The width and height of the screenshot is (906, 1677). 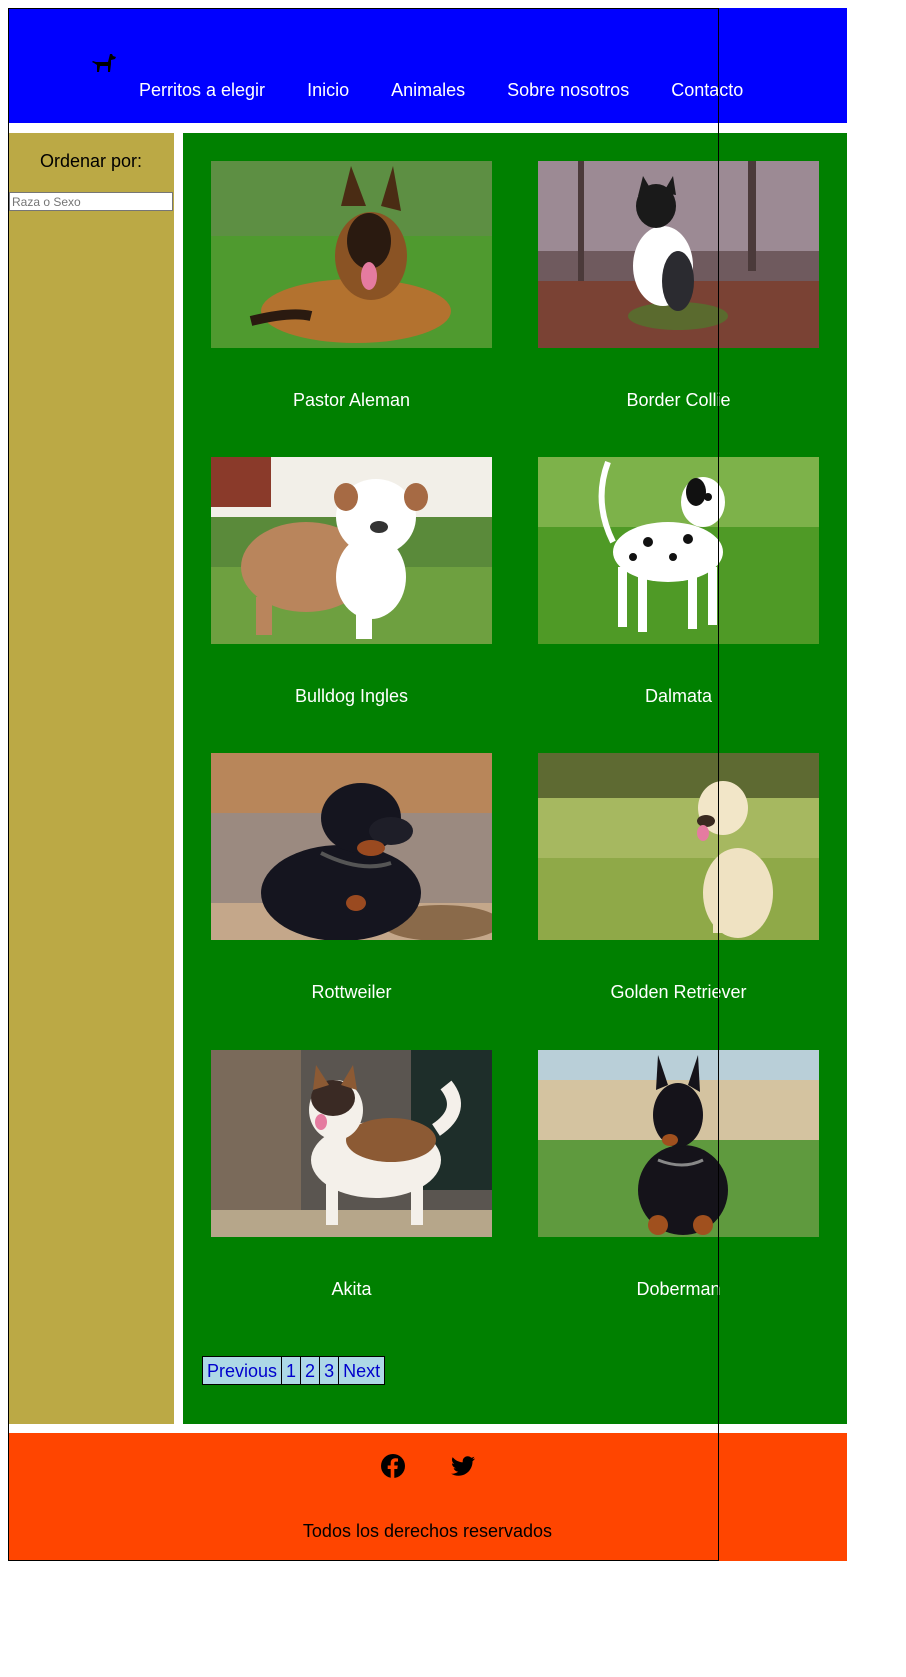 What do you see at coordinates (351, 846) in the screenshot?
I see `rottweiler-photo` at bounding box center [351, 846].